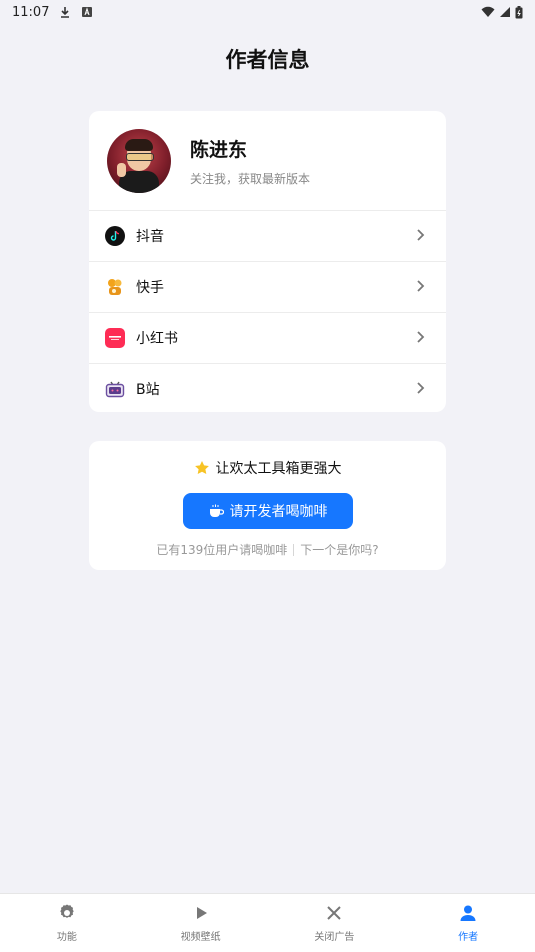 The height and width of the screenshot is (952, 535). Describe the element at coordinates (65, 12) in the screenshot. I see `download-icon` at that location.